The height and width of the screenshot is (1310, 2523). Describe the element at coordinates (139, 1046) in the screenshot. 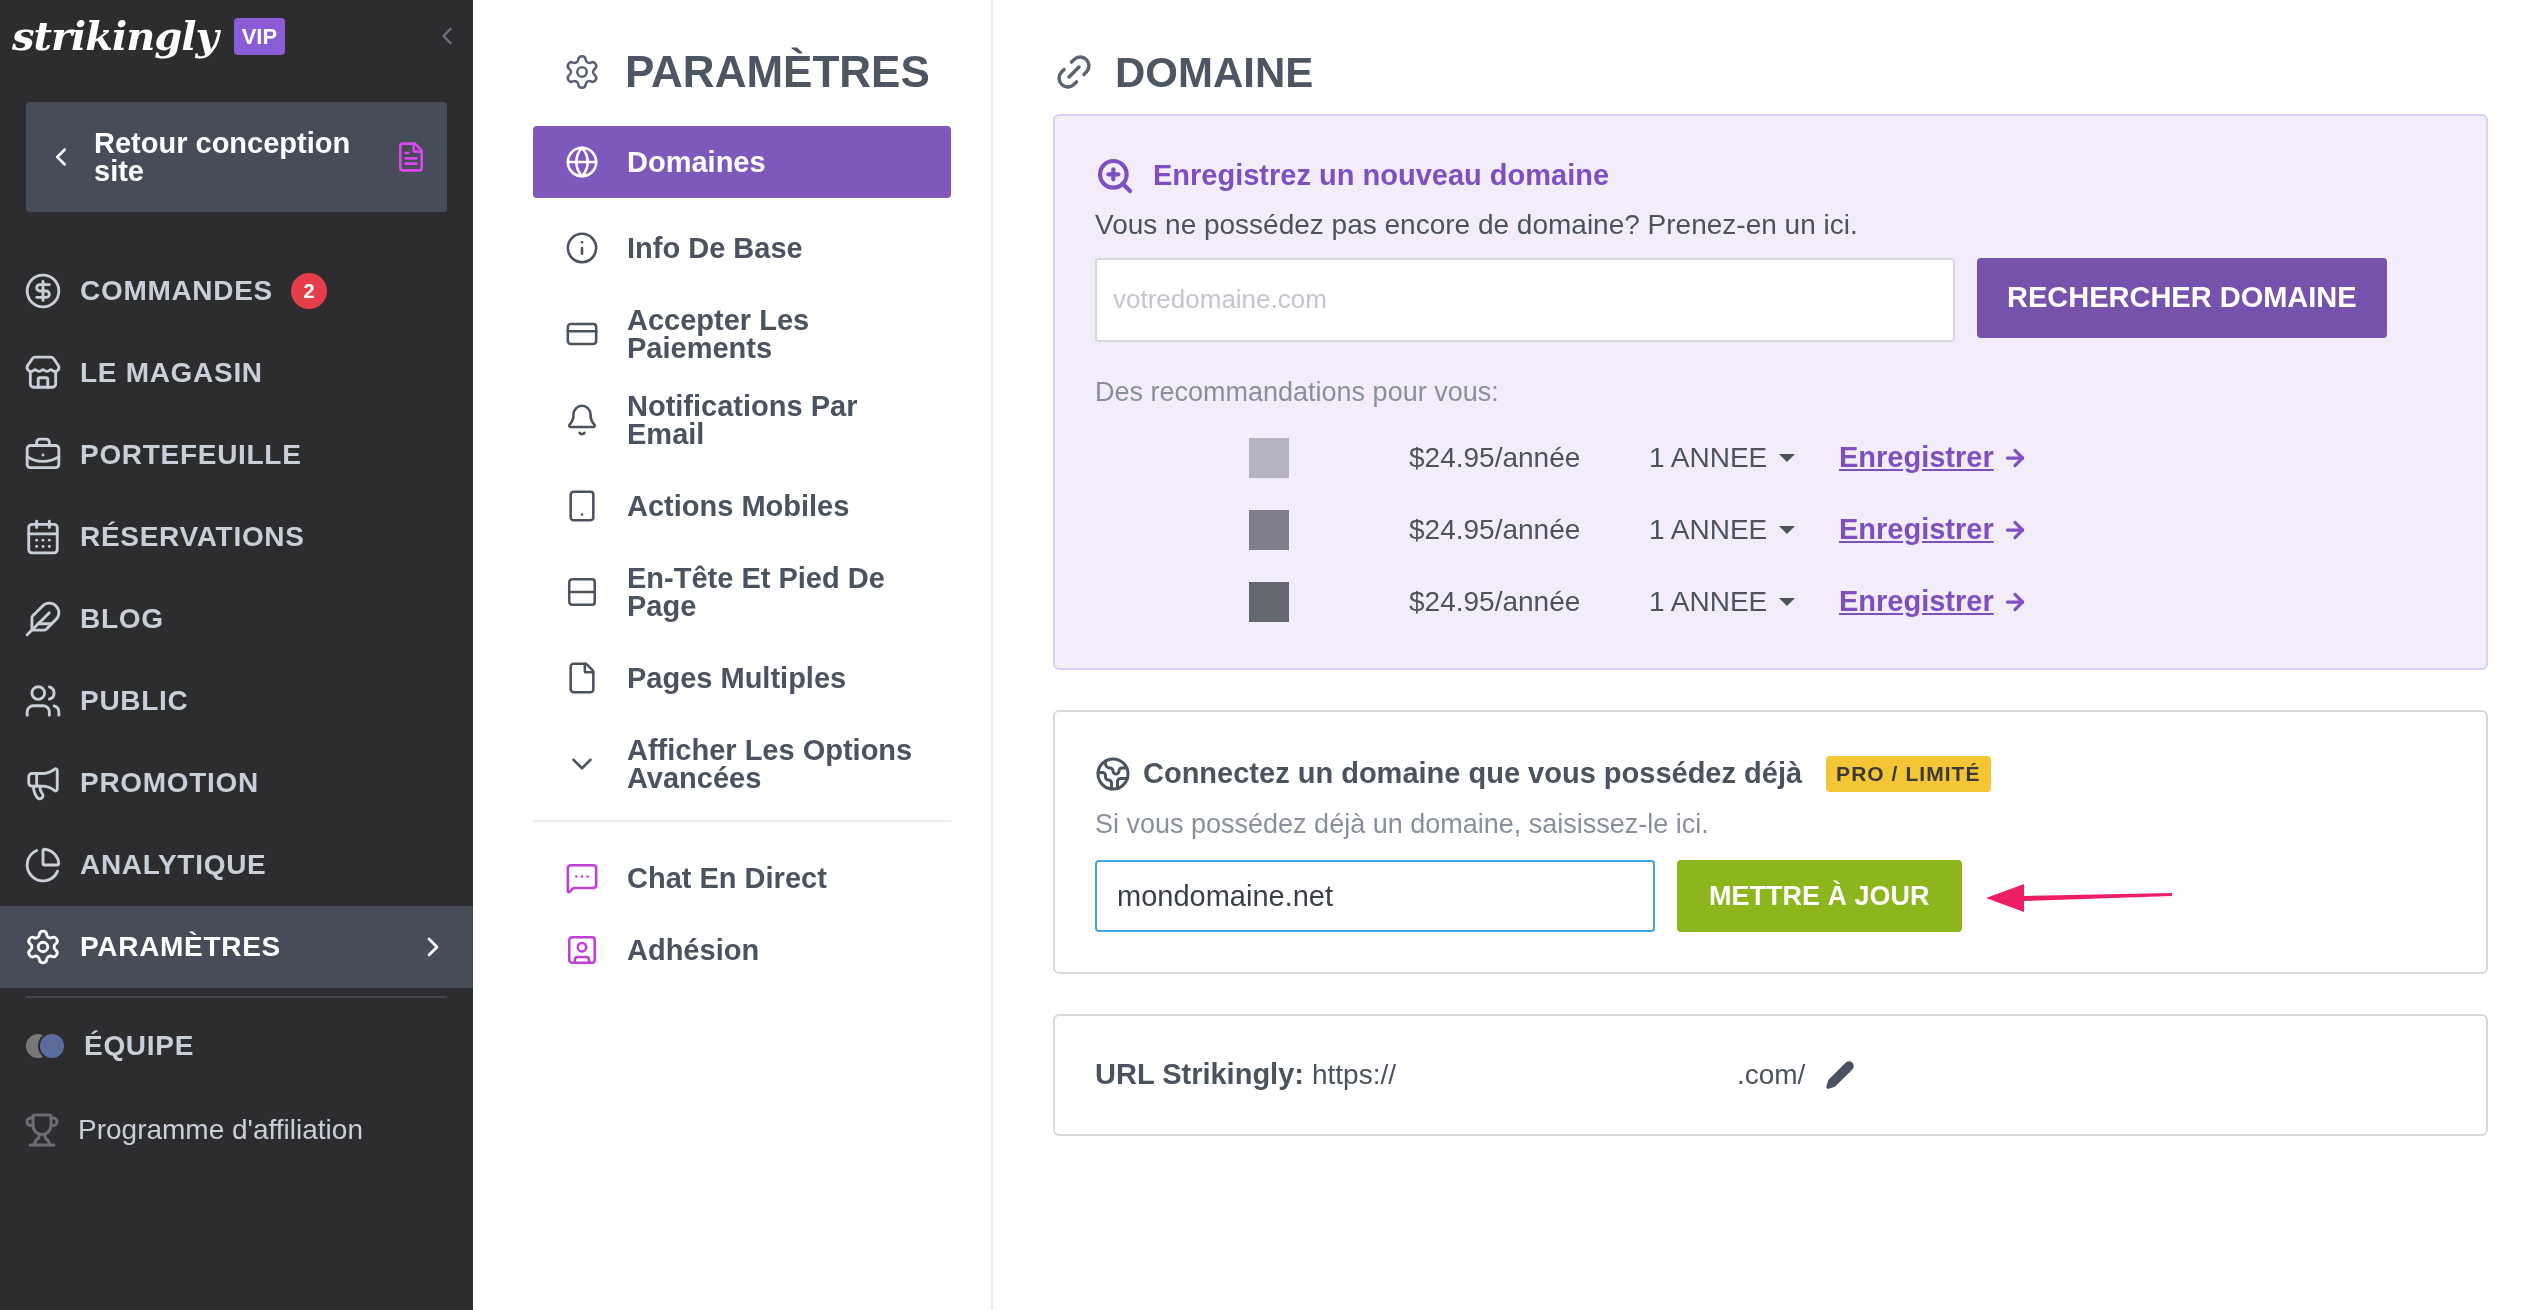

I see `sidebar-item-label: ÉQUIPE` at that location.